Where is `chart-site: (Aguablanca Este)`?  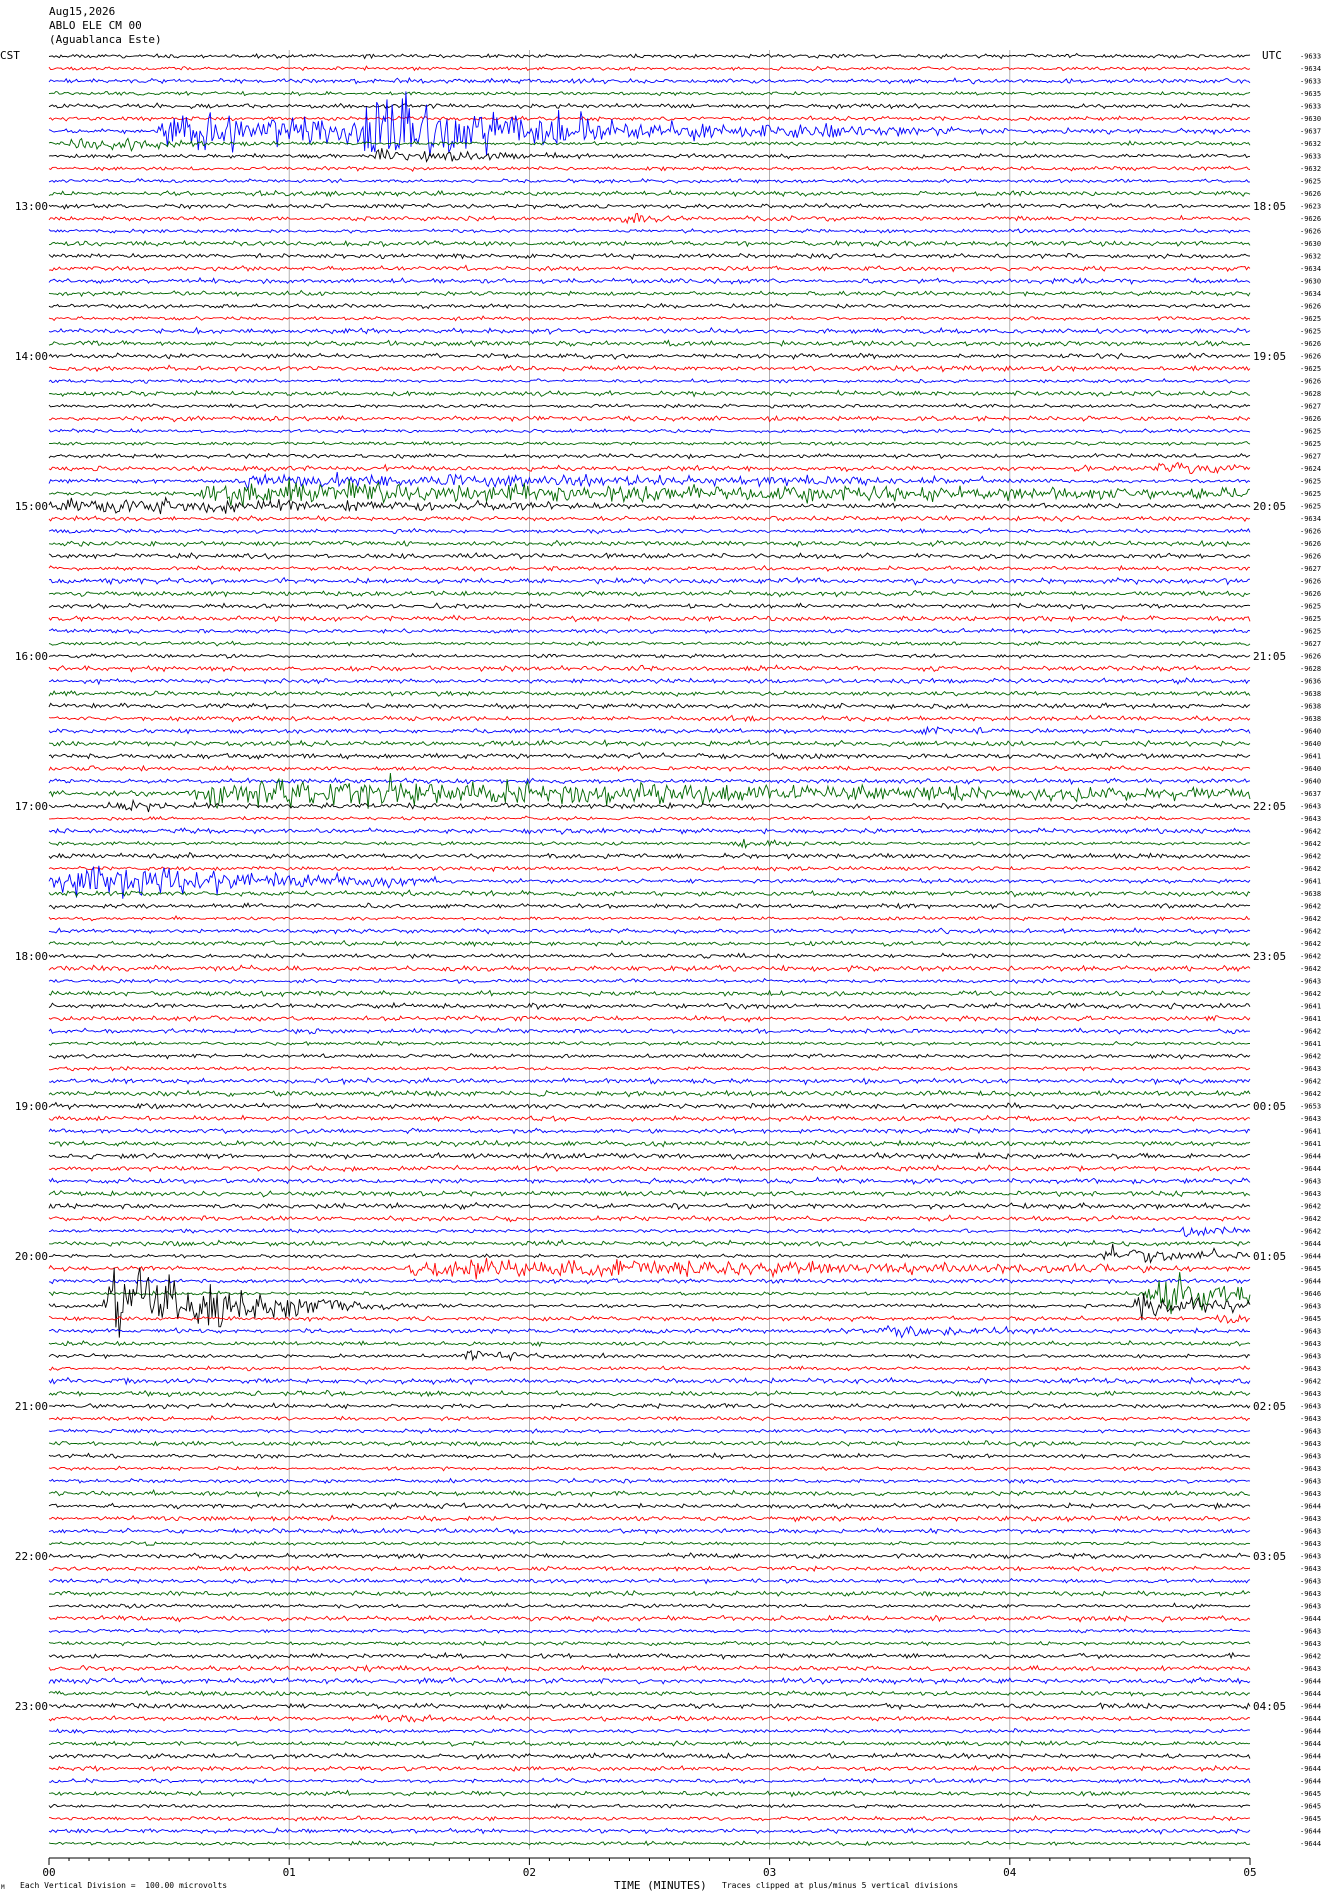 chart-site: (Aguablanca Este) is located at coordinates (105, 39).